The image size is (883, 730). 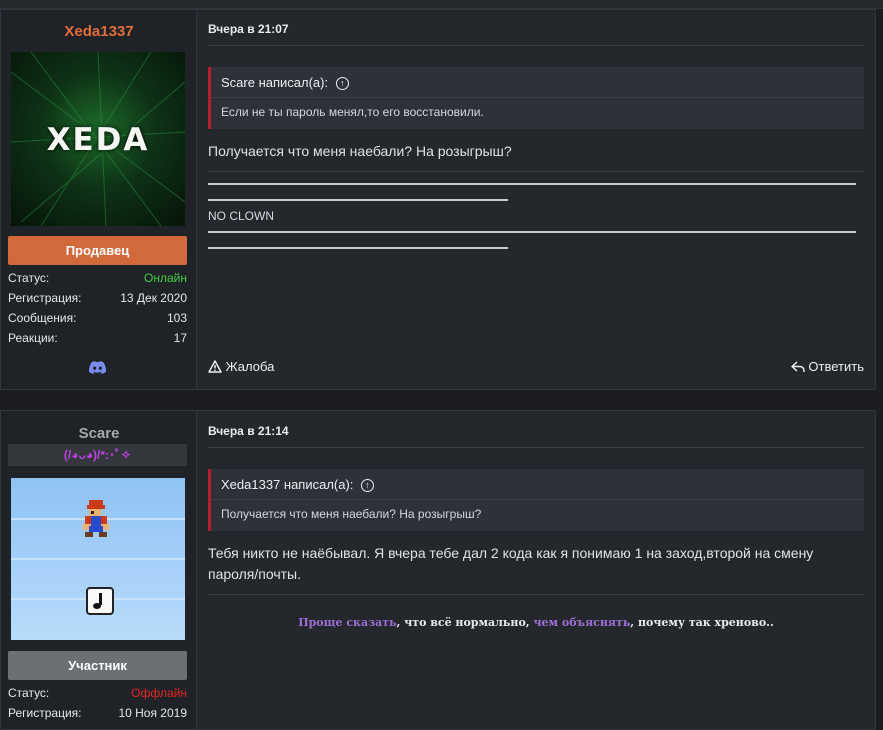 What do you see at coordinates (97, 367) in the screenshot?
I see `discord-icon` at bounding box center [97, 367].